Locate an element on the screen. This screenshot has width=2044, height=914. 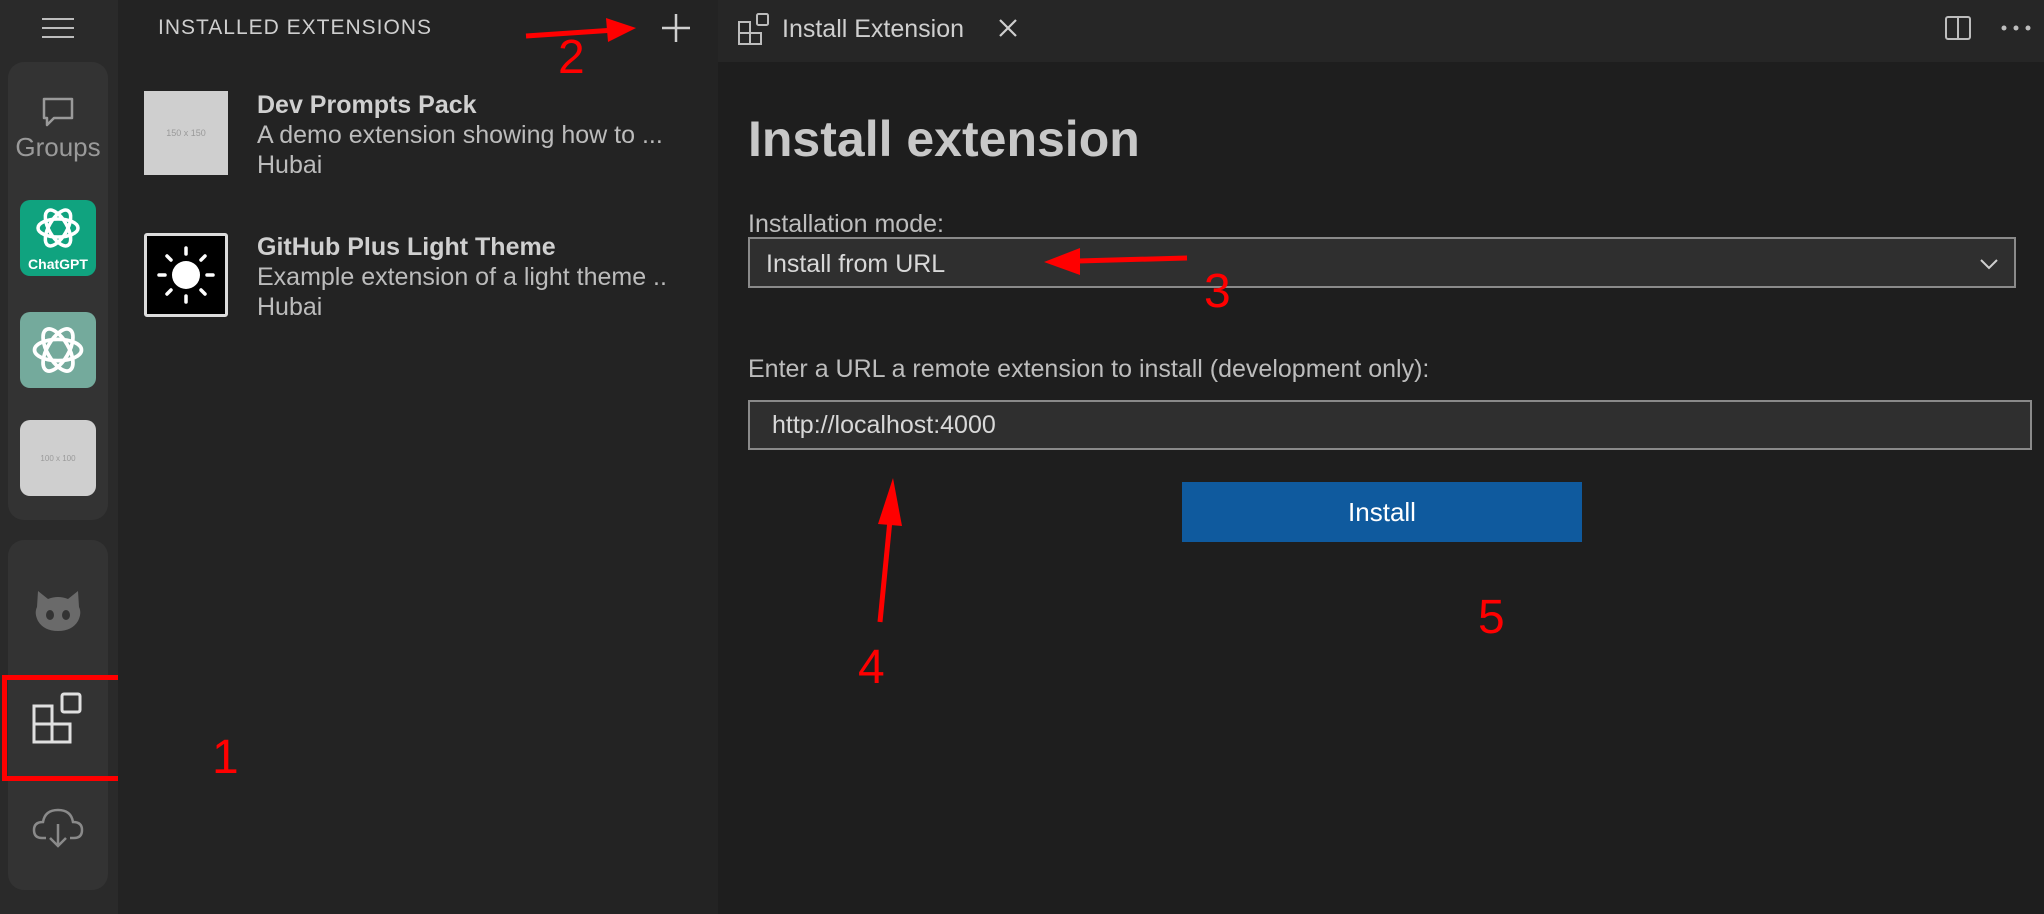
more-actions-icon is located at coordinates (2016, 28).